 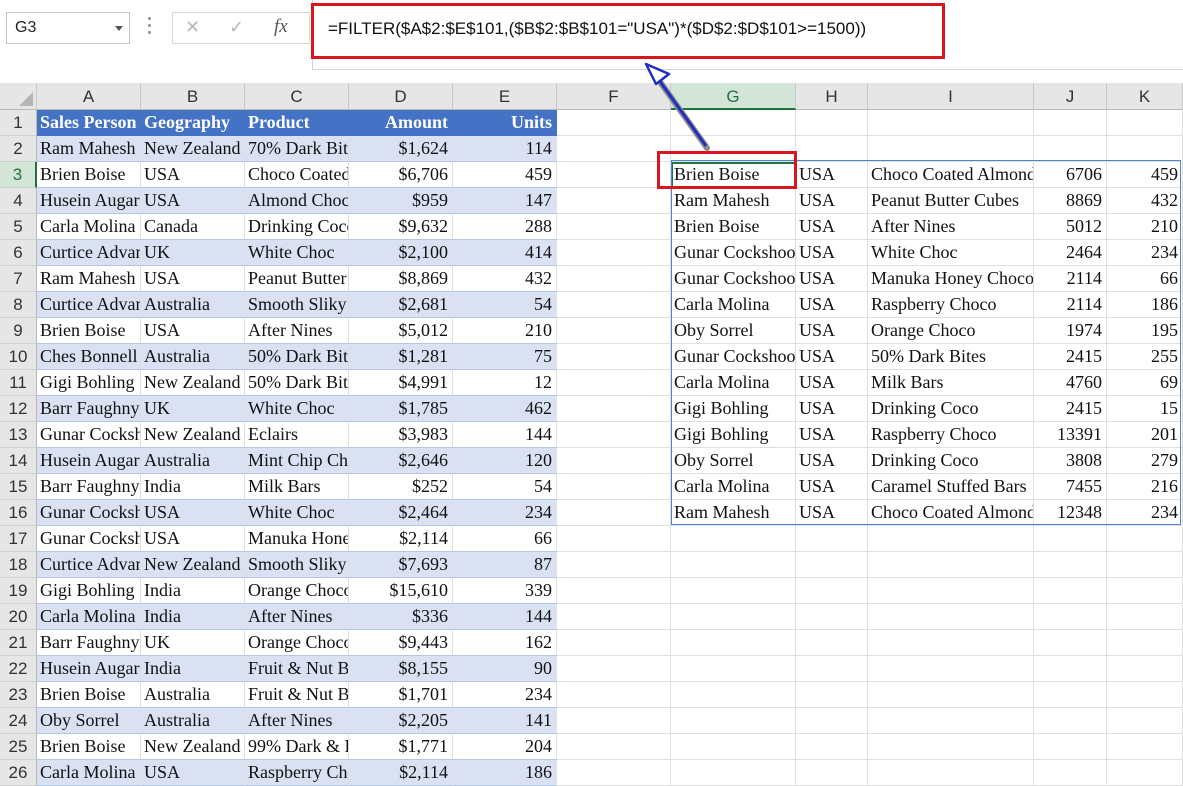 I want to click on table-cell: $2,205, so click(x=401, y=721).